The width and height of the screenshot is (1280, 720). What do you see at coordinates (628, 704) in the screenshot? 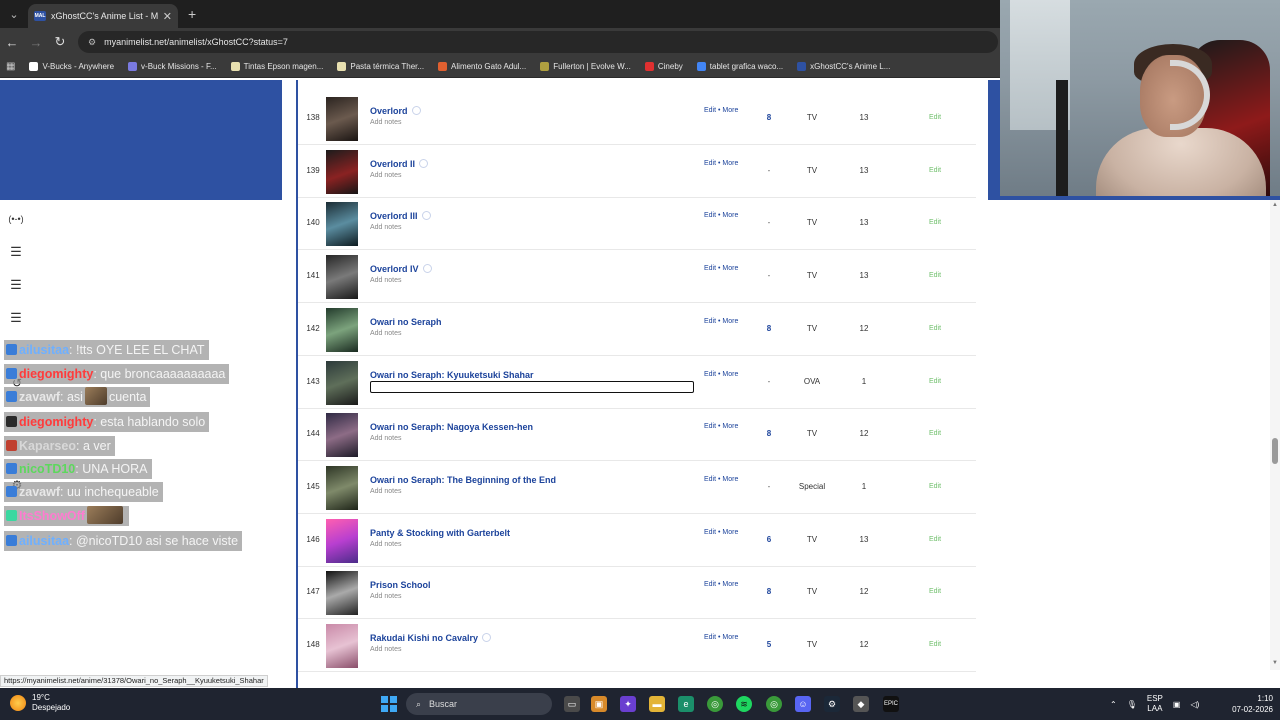
I see `copilot-icon: ✦` at bounding box center [628, 704].